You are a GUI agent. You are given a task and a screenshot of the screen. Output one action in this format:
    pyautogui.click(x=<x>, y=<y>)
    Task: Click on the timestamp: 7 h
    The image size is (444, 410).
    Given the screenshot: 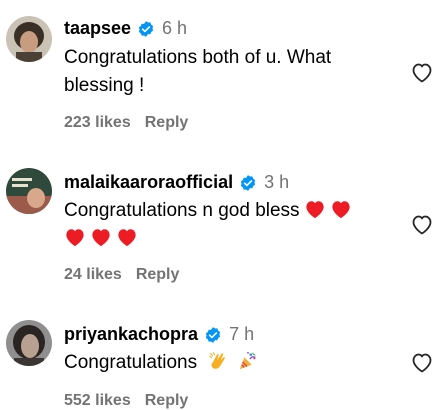 What is the action you would take?
    pyautogui.click(x=242, y=334)
    